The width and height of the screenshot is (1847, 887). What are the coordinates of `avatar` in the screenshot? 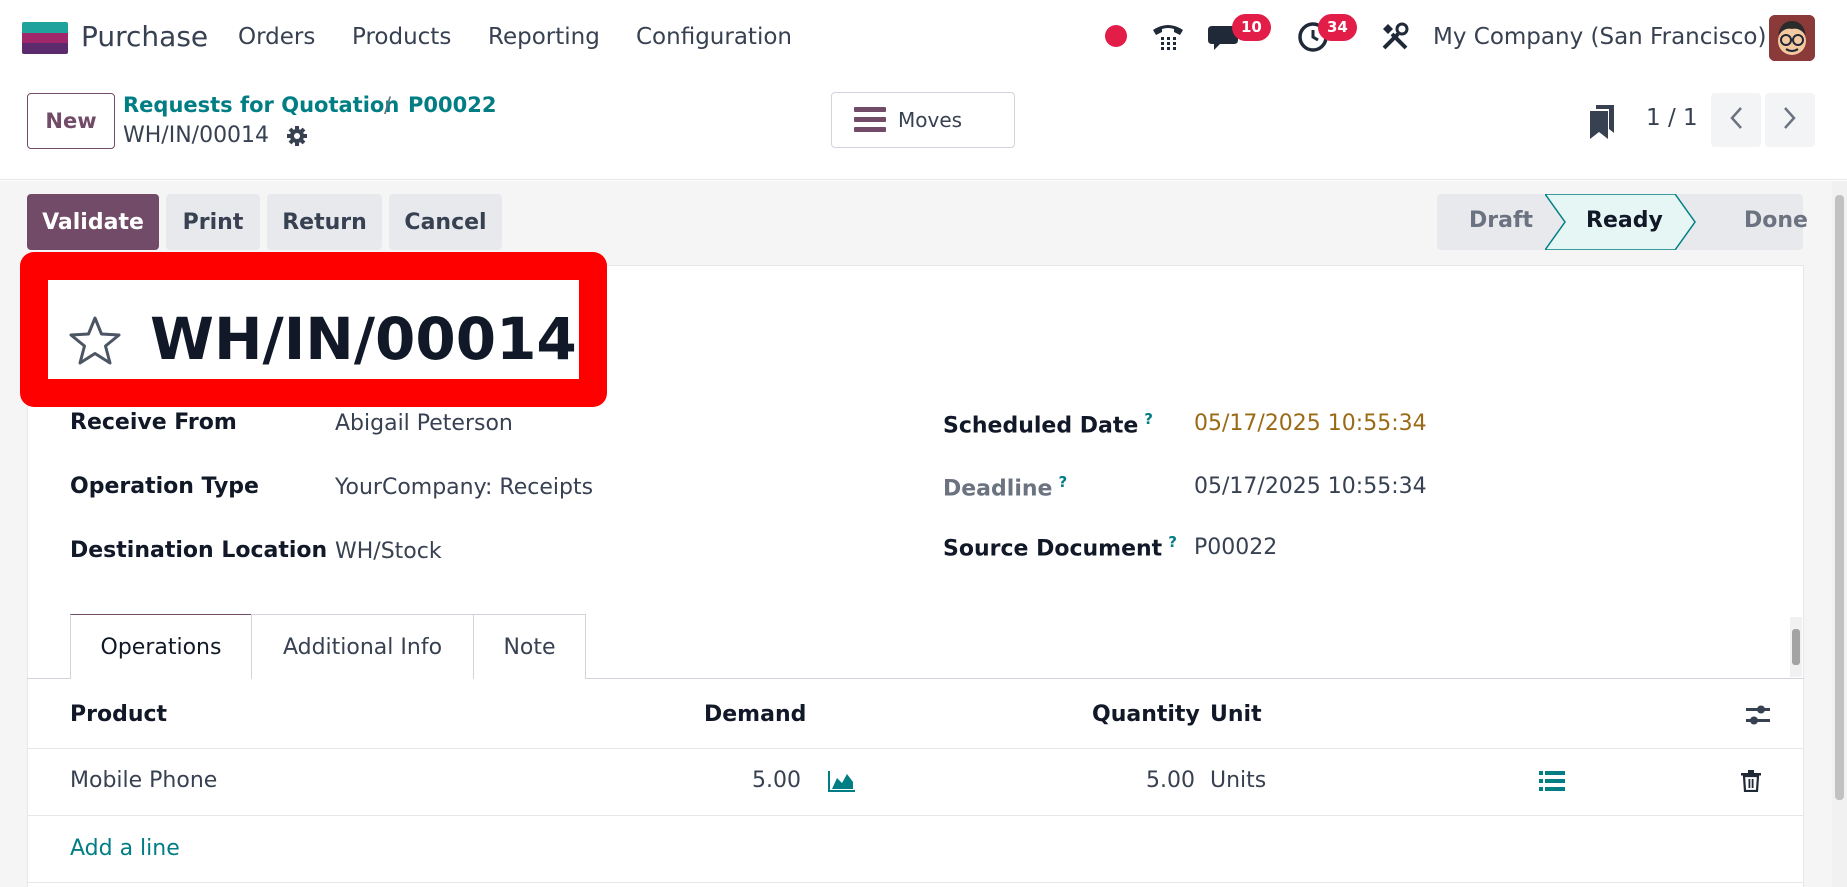 It's located at (1792, 38).